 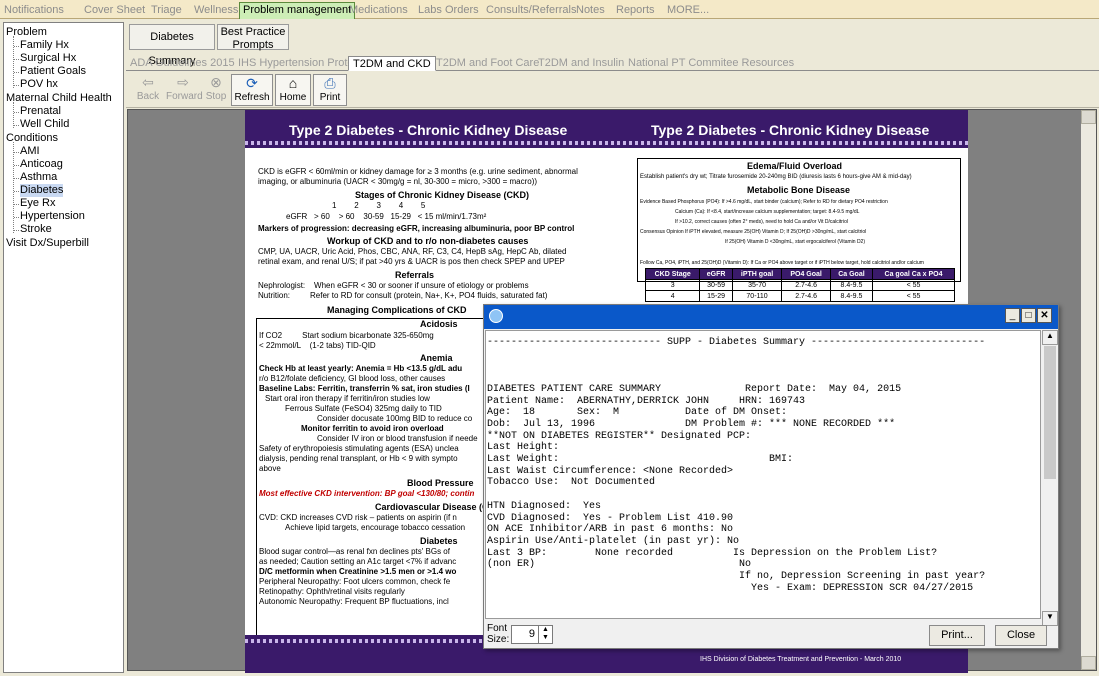 What do you see at coordinates (790, 130) in the screenshot?
I see `document-title-right: Type 2 Diabetes - Chronic Kidney Disease` at bounding box center [790, 130].